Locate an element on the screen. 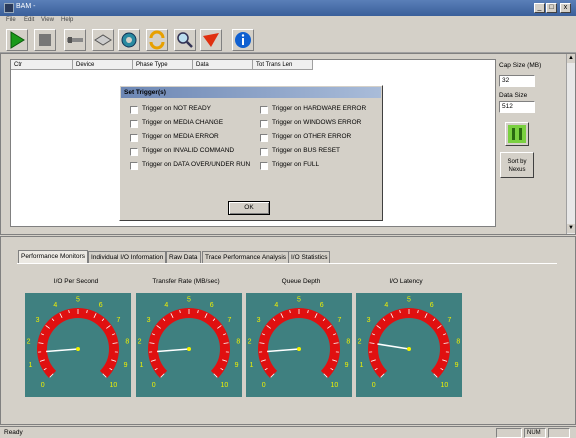  minimize-button: _ is located at coordinates (539, 8).